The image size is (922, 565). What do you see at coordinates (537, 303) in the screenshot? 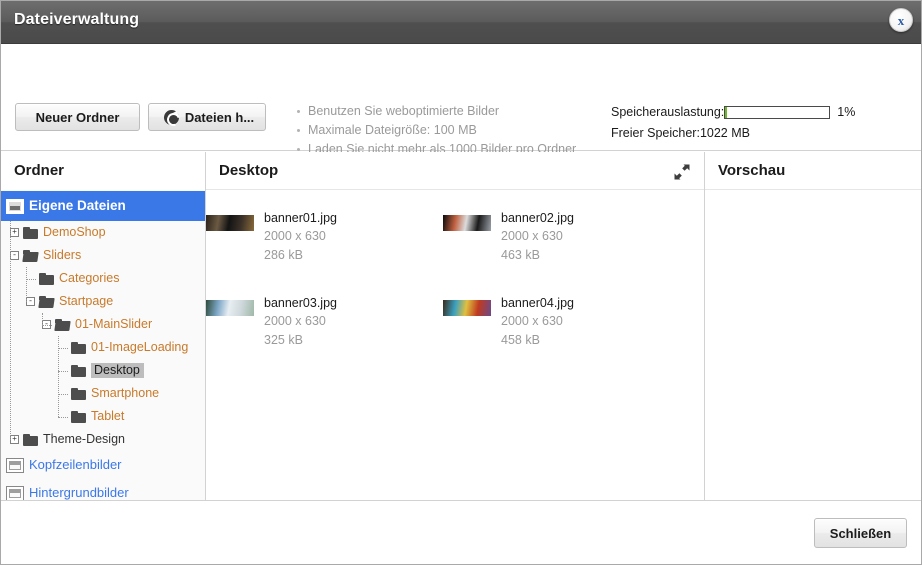
I see `file-name: banner04.jpg` at bounding box center [537, 303].